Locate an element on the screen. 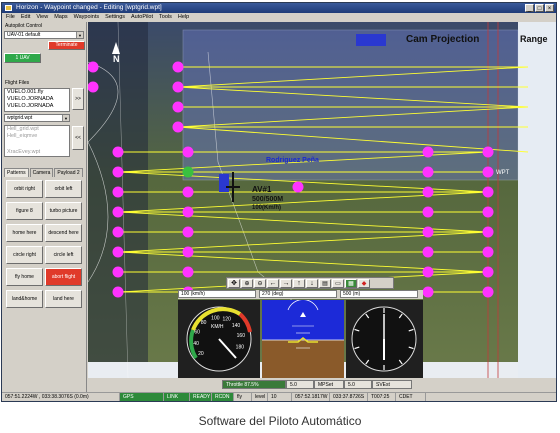 This screenshot has width=560, height=433. prev-button: << is located at coordinates (78, 138).